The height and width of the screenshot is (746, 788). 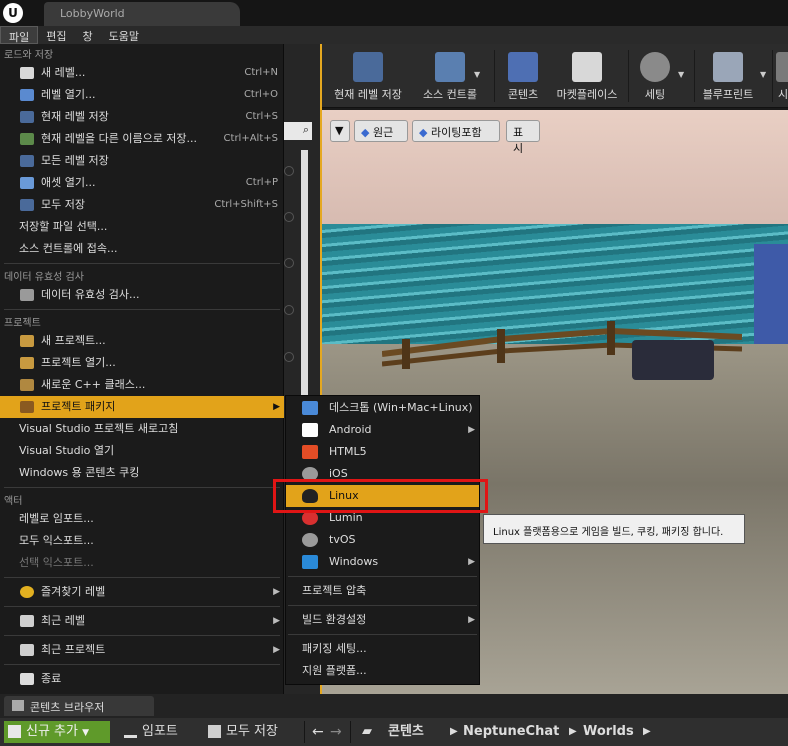 What do you see at coordinates (13, 501) in the screenshot?
I see `section-actor: 액터` at bounding box center [13, 501].